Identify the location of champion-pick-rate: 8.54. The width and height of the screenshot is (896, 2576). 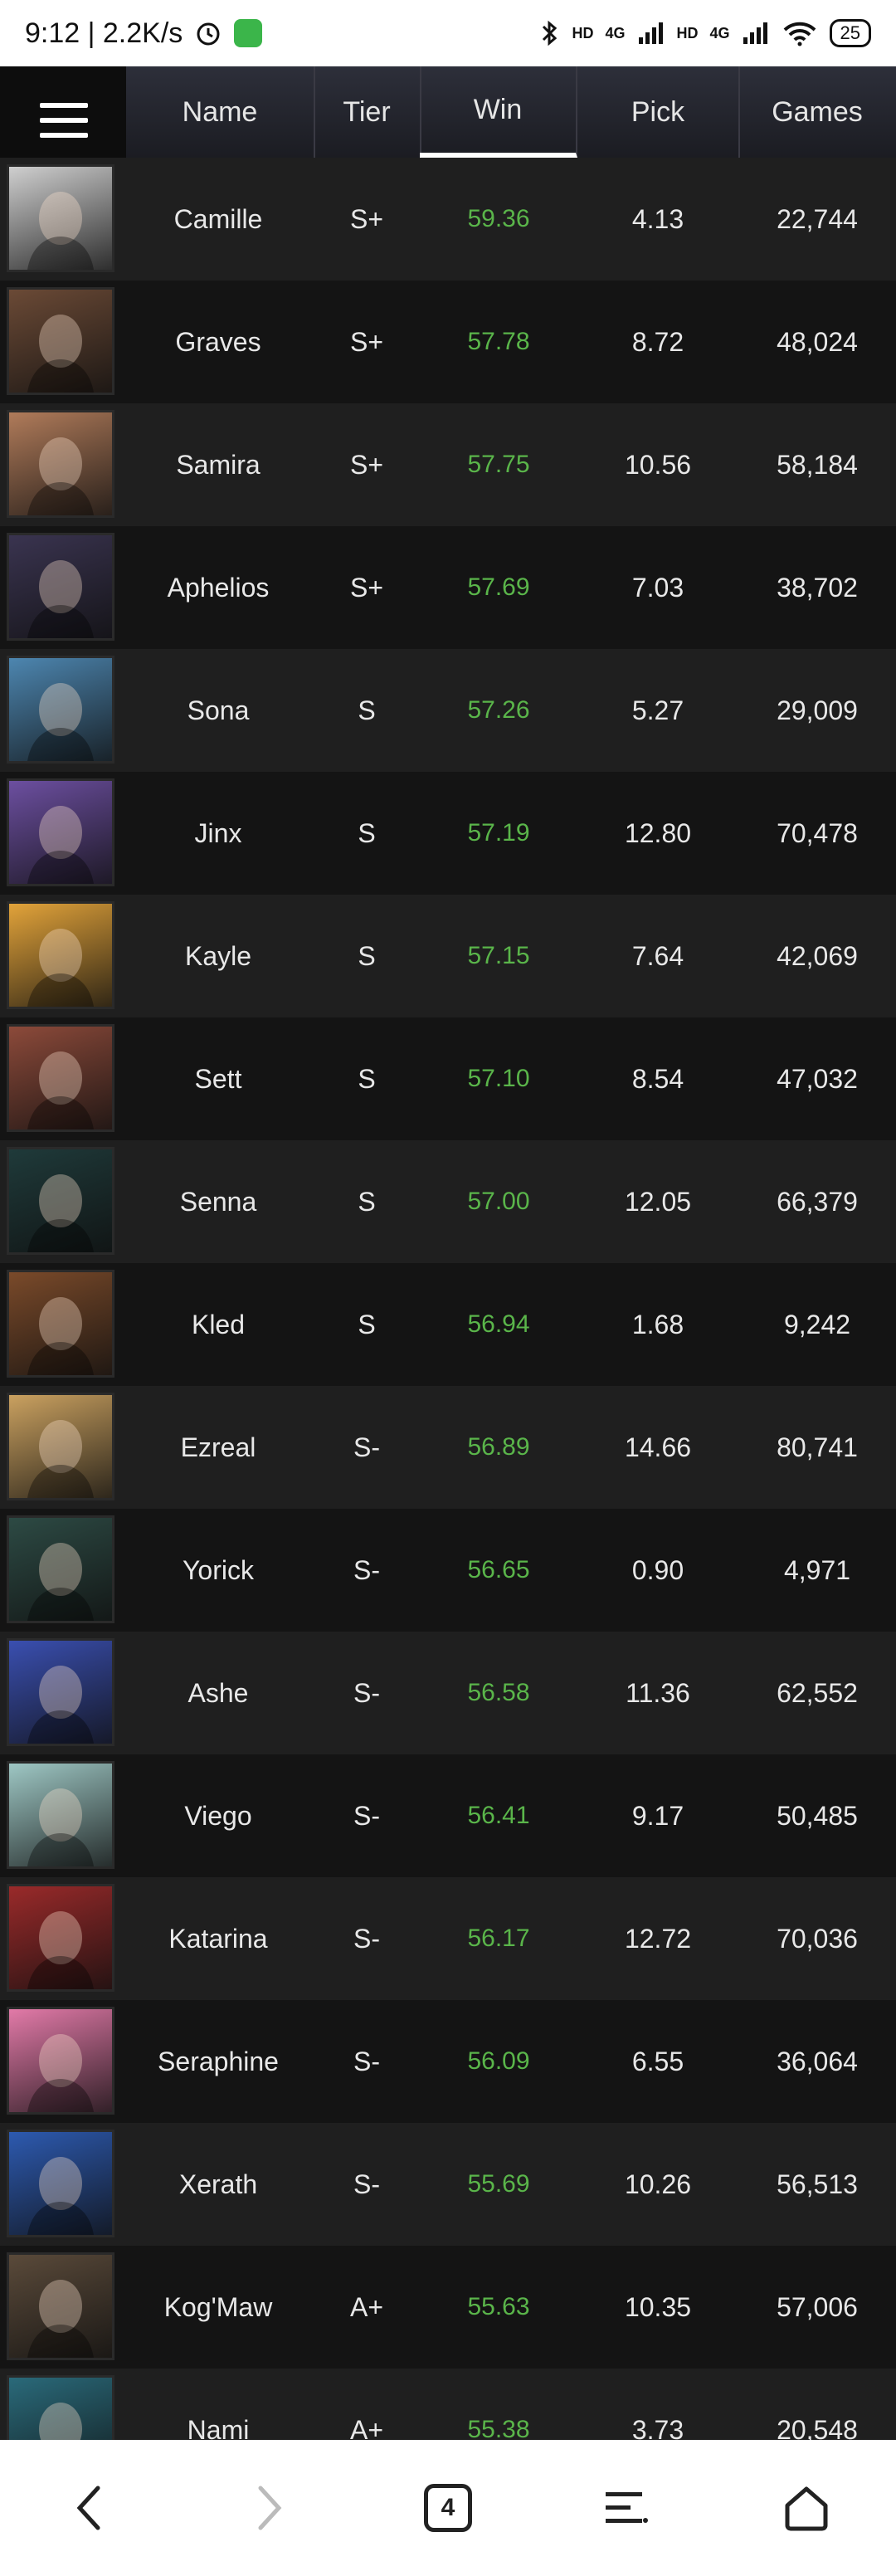
(657, 1078).